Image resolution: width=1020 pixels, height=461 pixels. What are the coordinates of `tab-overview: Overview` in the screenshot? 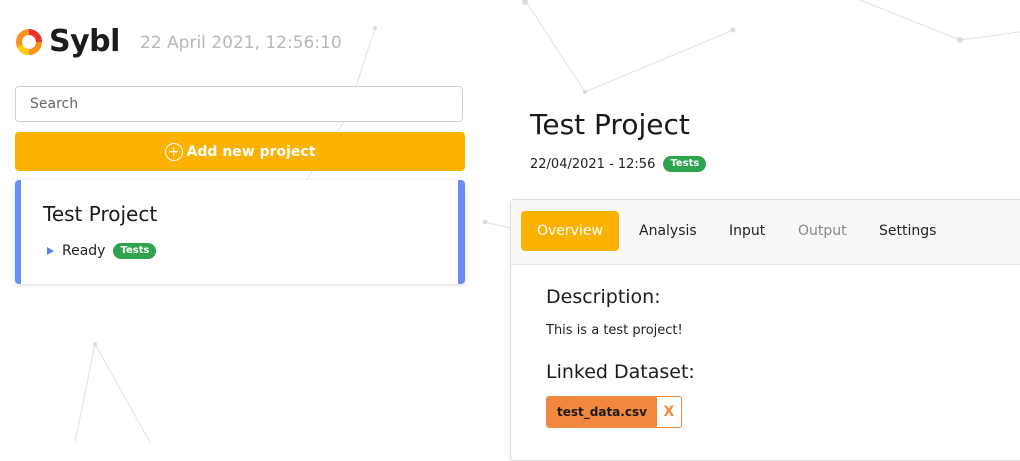 It's located at (570, 231).